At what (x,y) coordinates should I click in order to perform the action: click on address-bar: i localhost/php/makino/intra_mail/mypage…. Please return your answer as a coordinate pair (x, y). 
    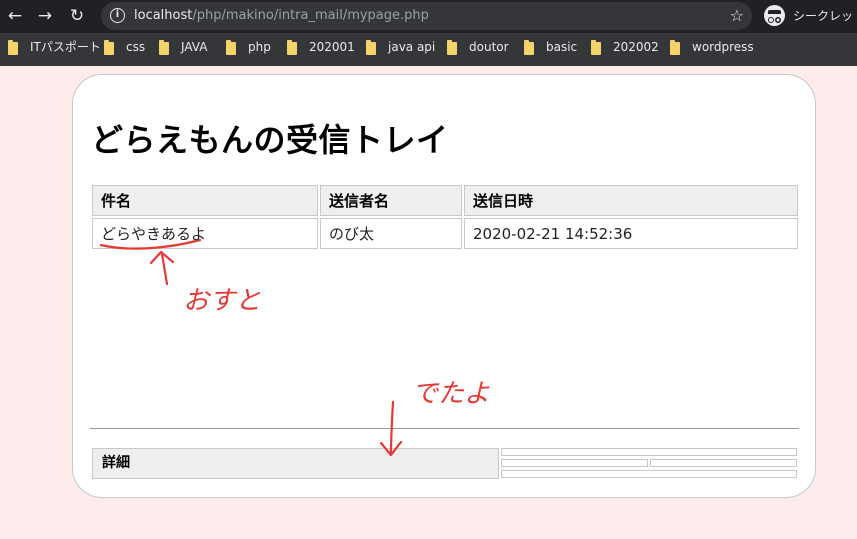
    Looking at the image, I should click on (426, 16).